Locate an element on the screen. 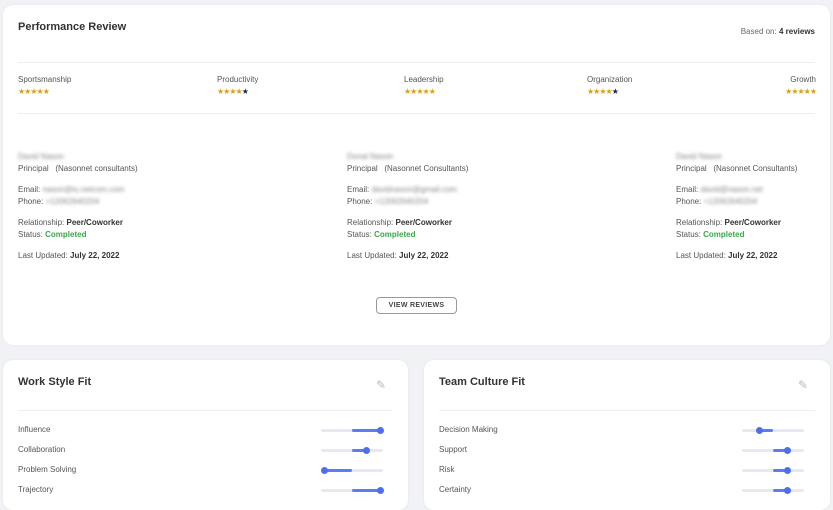 Image resolution: width=833 pixels, height=510 pixels. reviewer-role: Principal (Nasonnet consultants) is located at coordinates (78, 169).